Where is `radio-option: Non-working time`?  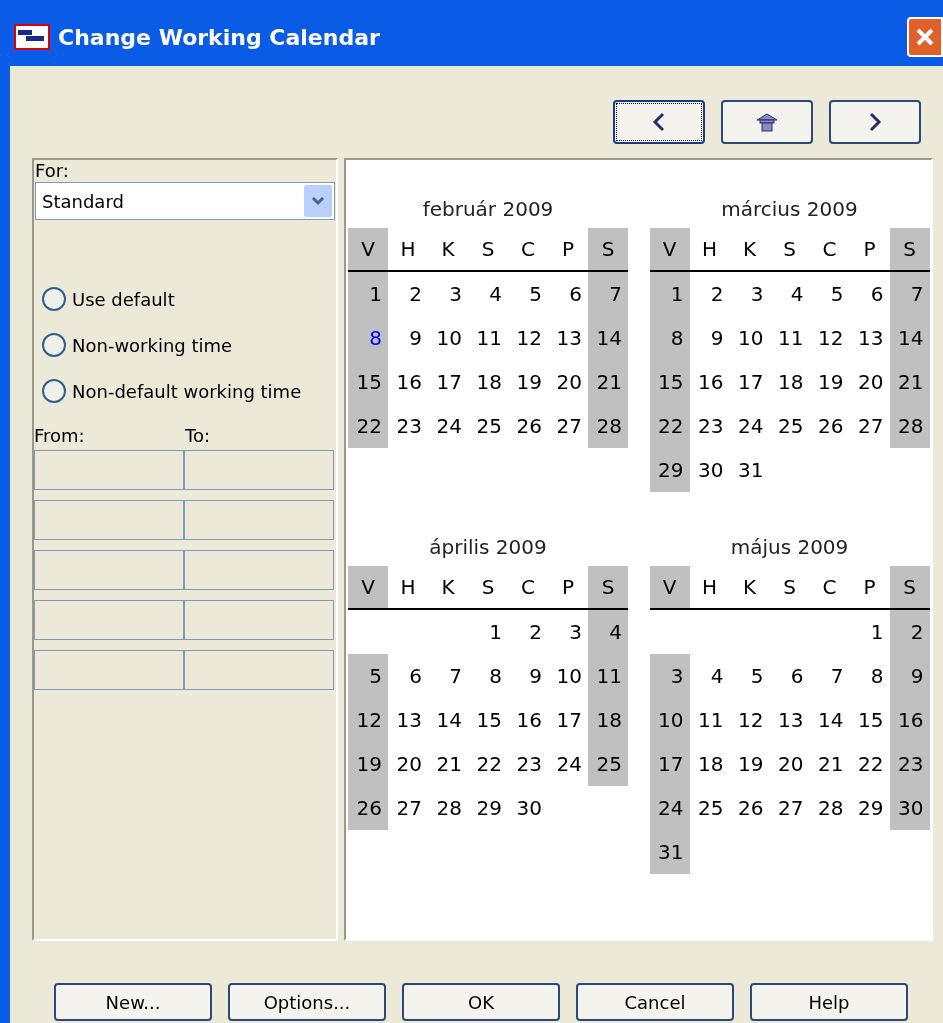
radio-option: Non-working time is located at coordinates (189, 345).